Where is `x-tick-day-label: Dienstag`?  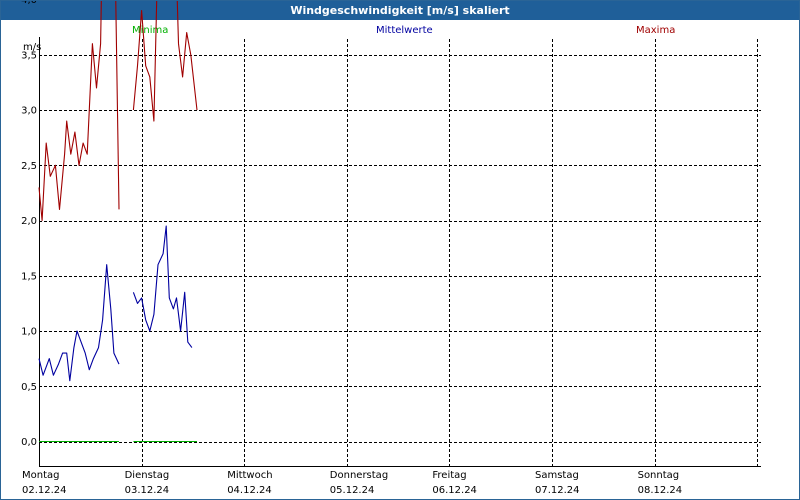
x-tick-day-label: Dienstag is located at coordinates (147, 475).